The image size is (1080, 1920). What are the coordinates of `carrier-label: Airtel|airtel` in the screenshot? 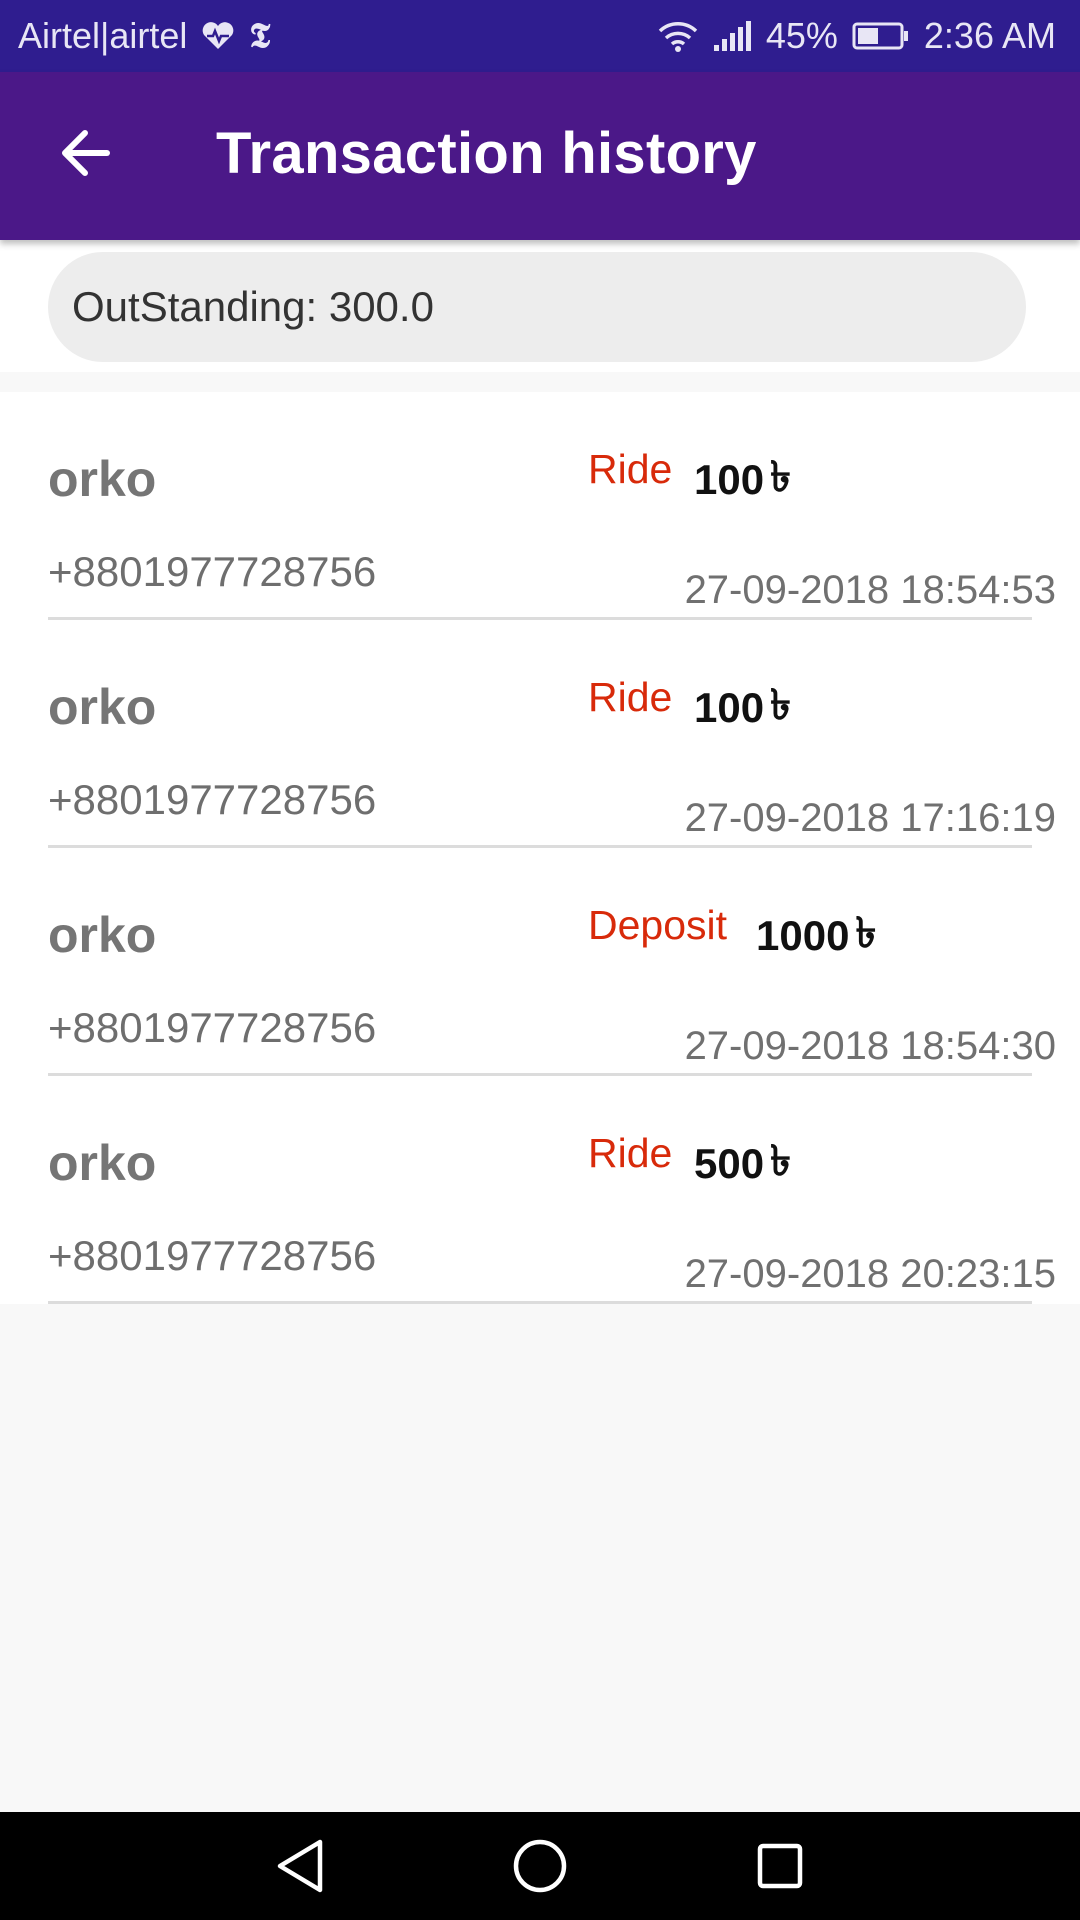 It's located at (103, 35).